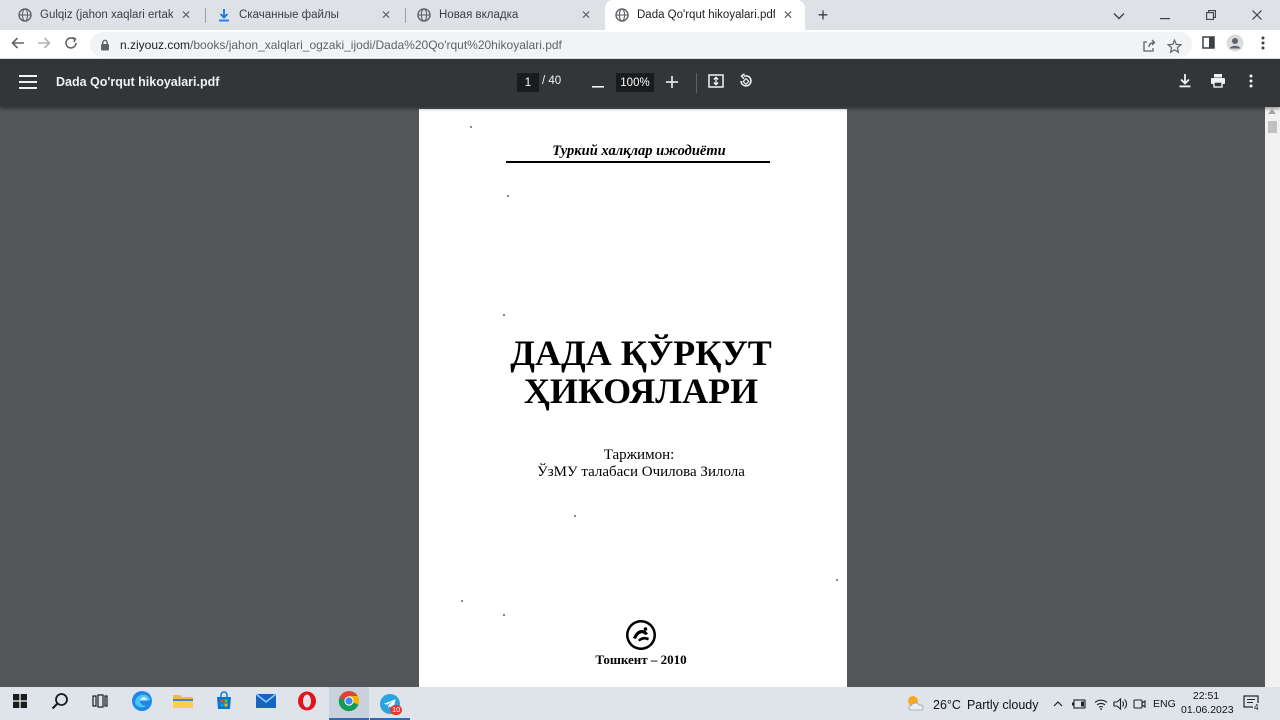  I want to click on book-title-line1: ДАДА ҚЎРҚУТ, so click(641, 353).